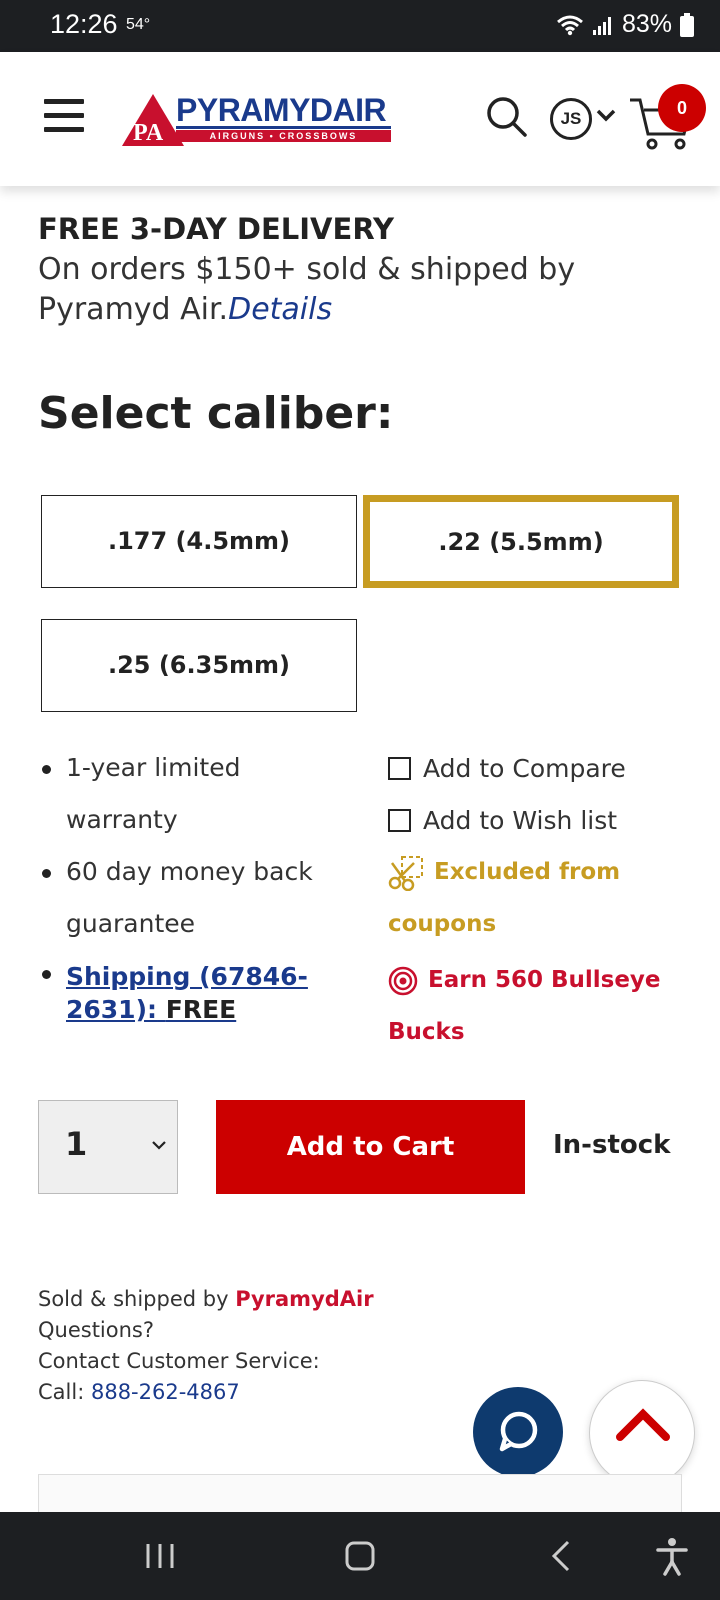  Describe the element at coordinates (521, 541) in the screenshot. I see `caliber-option-22: .22 (5.5mm)` at that location.